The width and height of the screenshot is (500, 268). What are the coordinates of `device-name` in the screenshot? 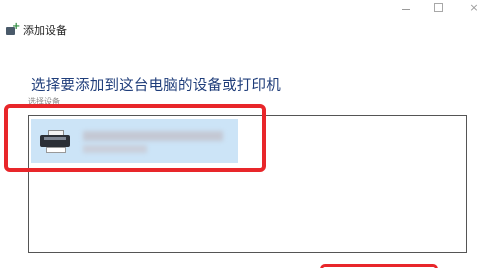 It's located at (153, 136).